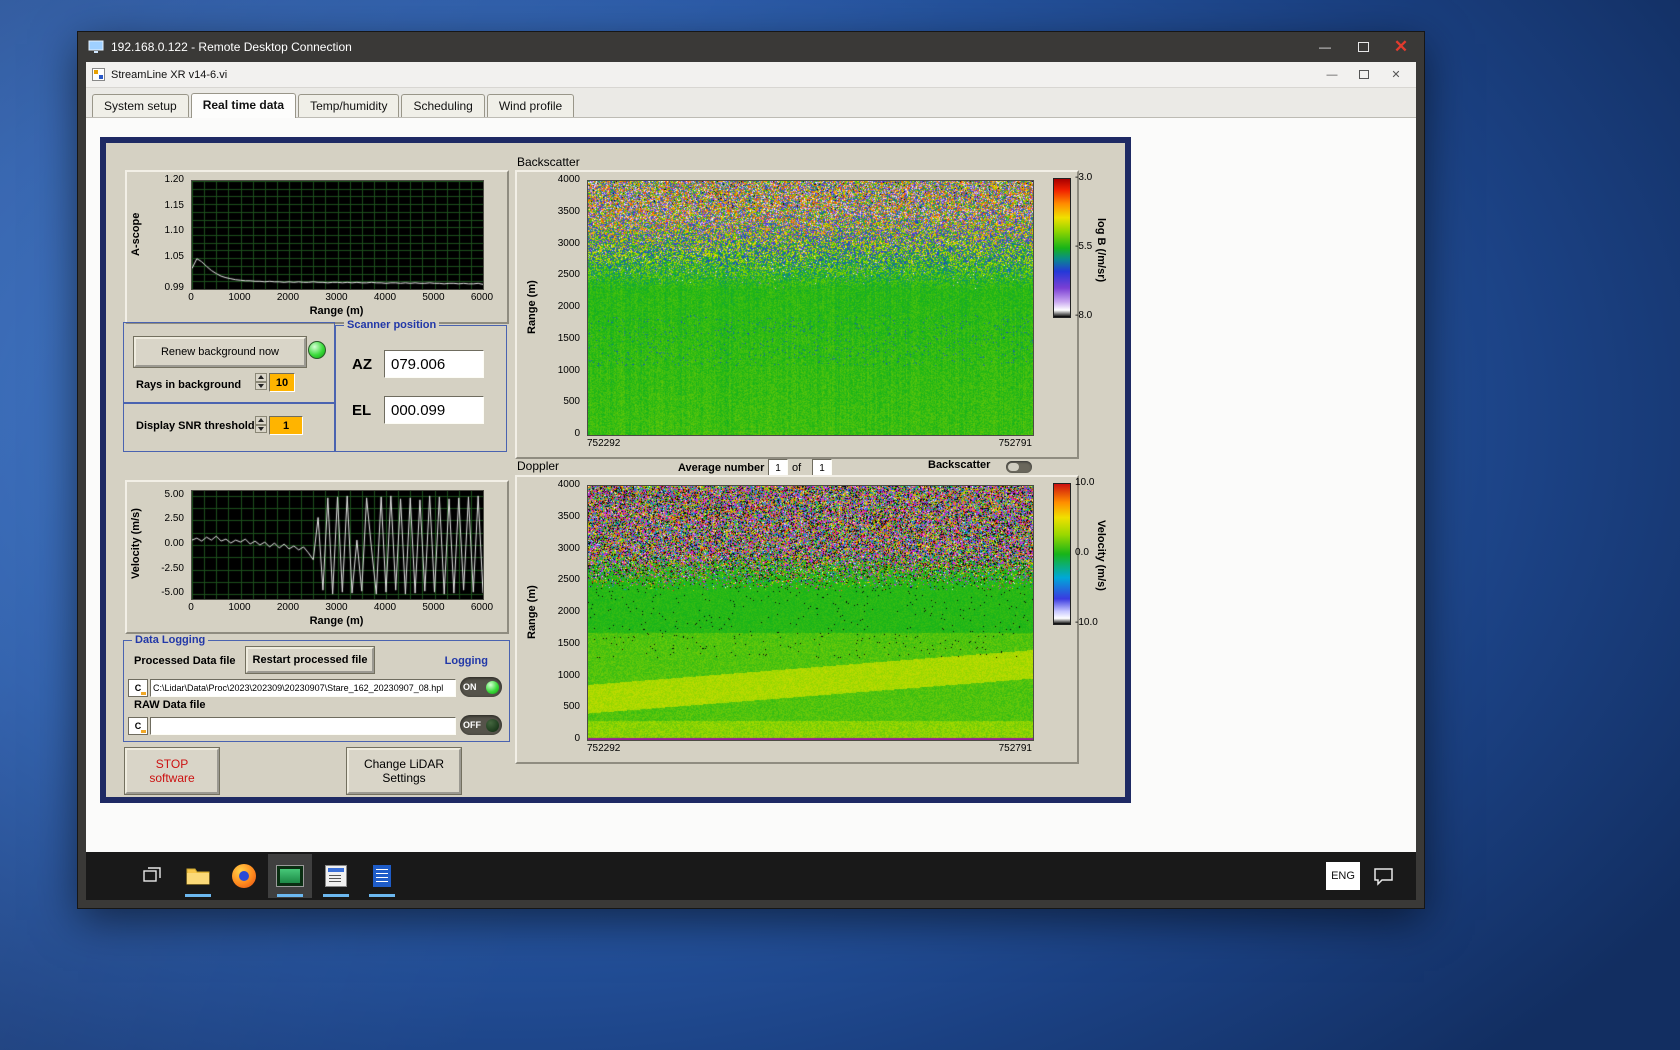  I want to click on task-view-button, so click(152, 876).